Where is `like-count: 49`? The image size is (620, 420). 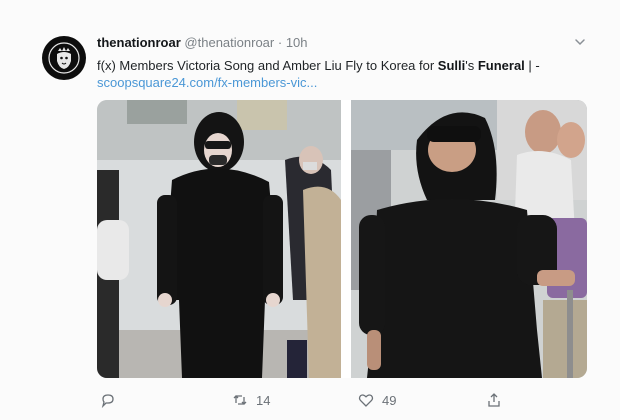 like-count: 49 is located at coordinates (389, 400).